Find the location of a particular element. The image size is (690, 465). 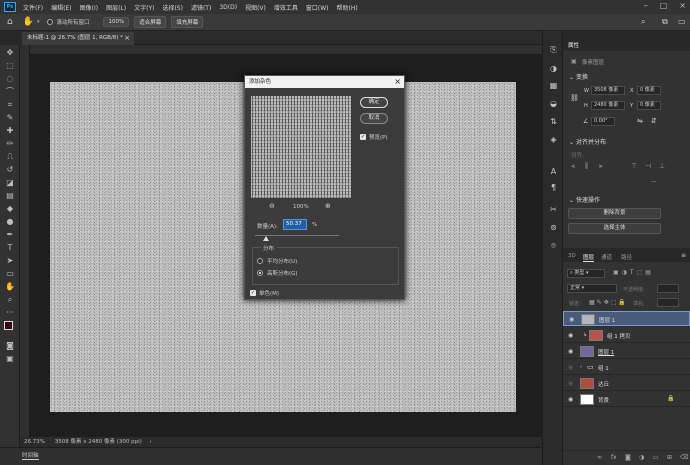

y-field: 0 像素 is located at coordinates (649, 105).